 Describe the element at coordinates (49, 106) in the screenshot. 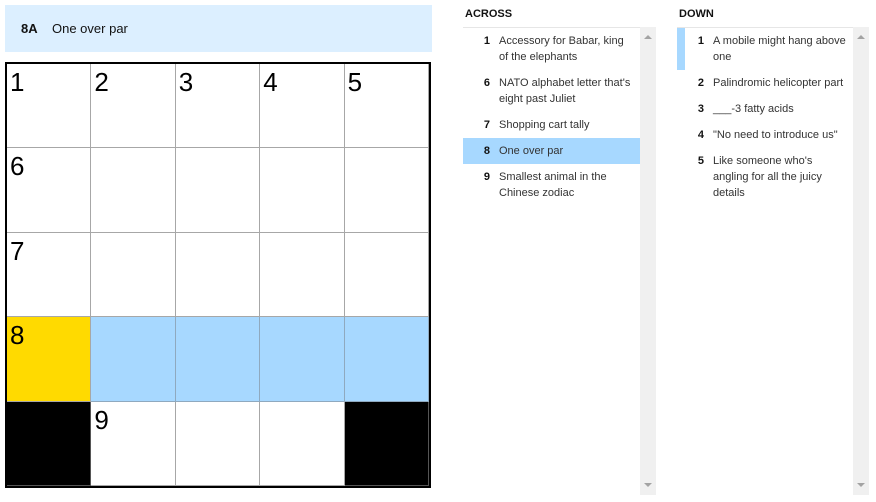

I see `grid-cell: 1` at that location.